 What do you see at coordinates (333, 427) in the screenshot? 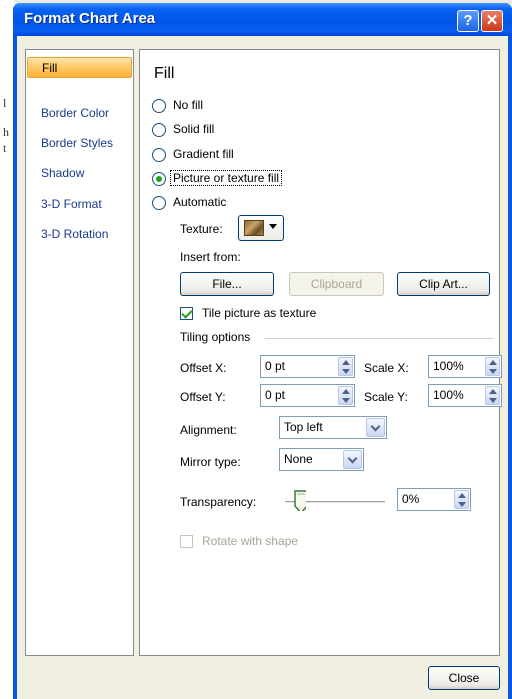
I see `alignment-combo: Top left` at bounding box center [333, 427].